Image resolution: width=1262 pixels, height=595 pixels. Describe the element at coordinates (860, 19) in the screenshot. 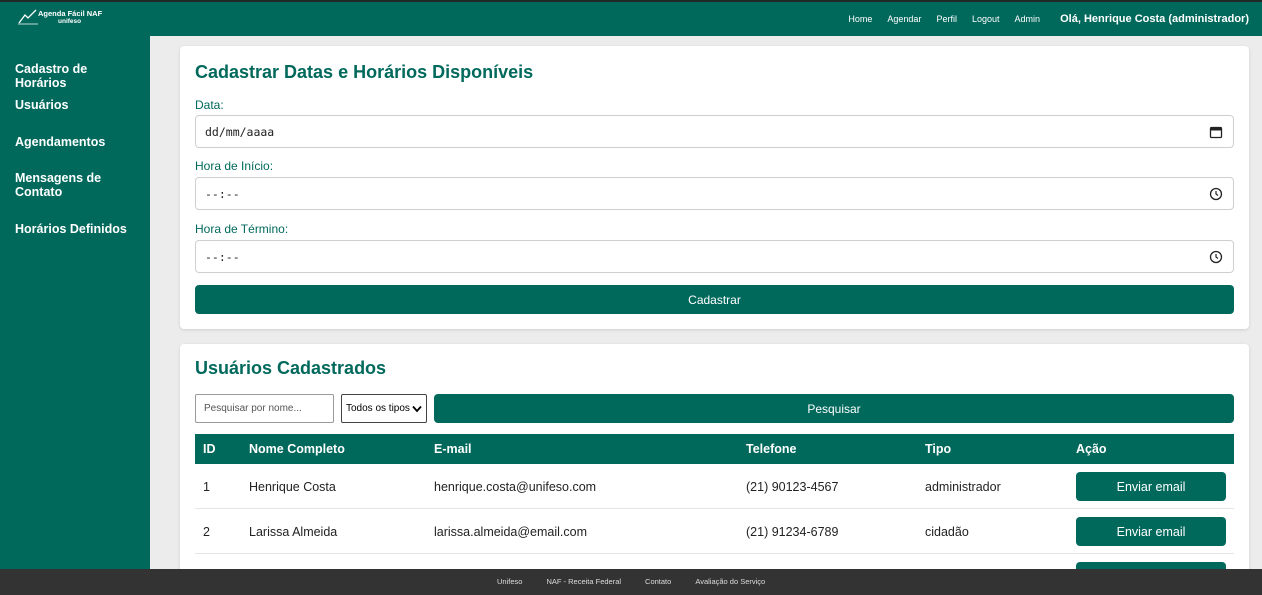

I see `nav-home-link: Home` at that location.